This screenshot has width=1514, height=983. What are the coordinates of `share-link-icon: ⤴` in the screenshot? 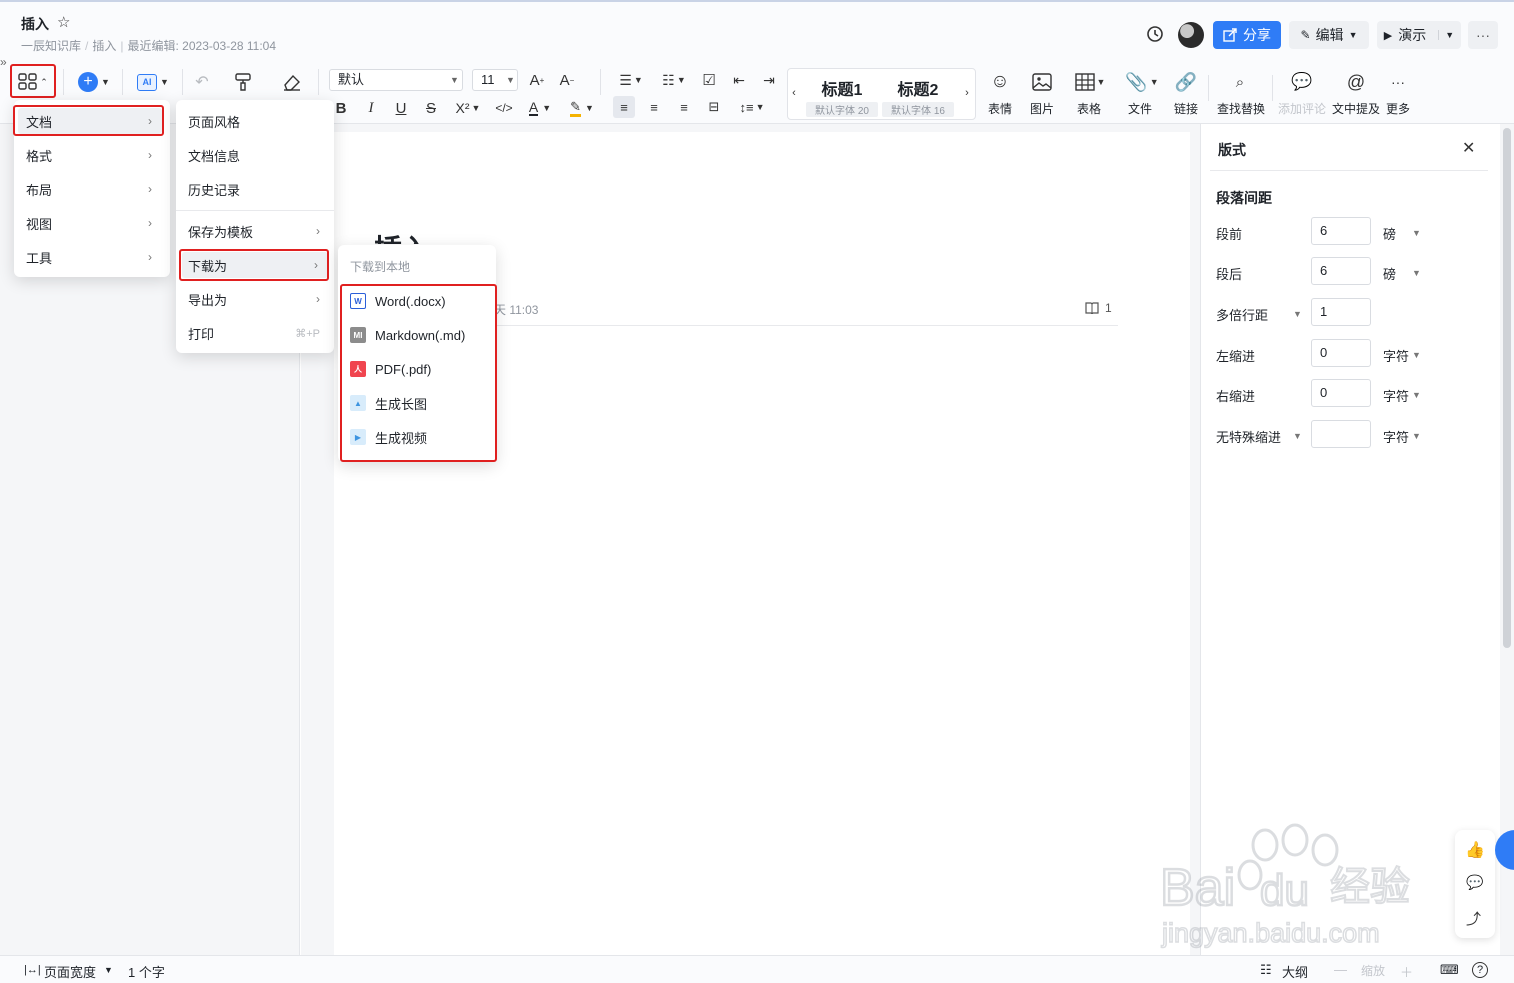 It's located at (1473, 918).